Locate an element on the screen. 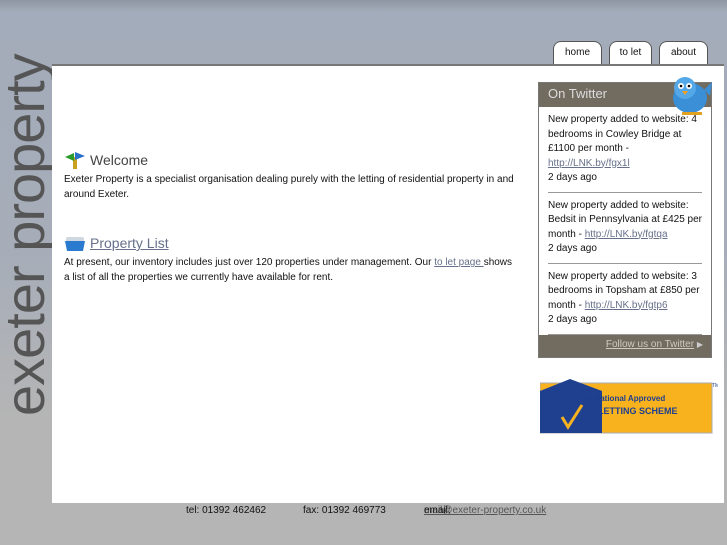  tab-about: about is located at coordinates (683, 53).